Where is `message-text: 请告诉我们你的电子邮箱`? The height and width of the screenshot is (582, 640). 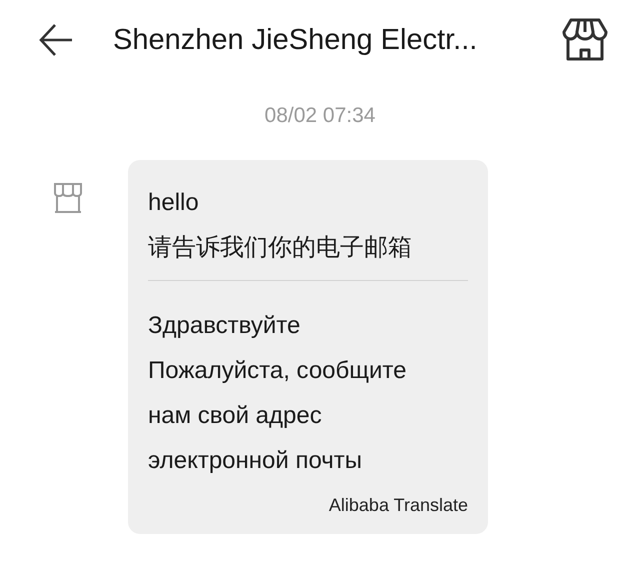 message-text: 请告诉我们你的电子邮箱 is located at coordinates (280, 248).